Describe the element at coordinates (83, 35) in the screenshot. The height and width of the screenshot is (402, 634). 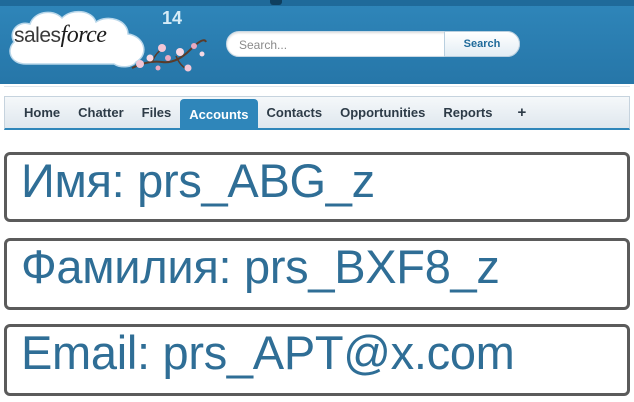
I see `logo-suffix: force` at that location.